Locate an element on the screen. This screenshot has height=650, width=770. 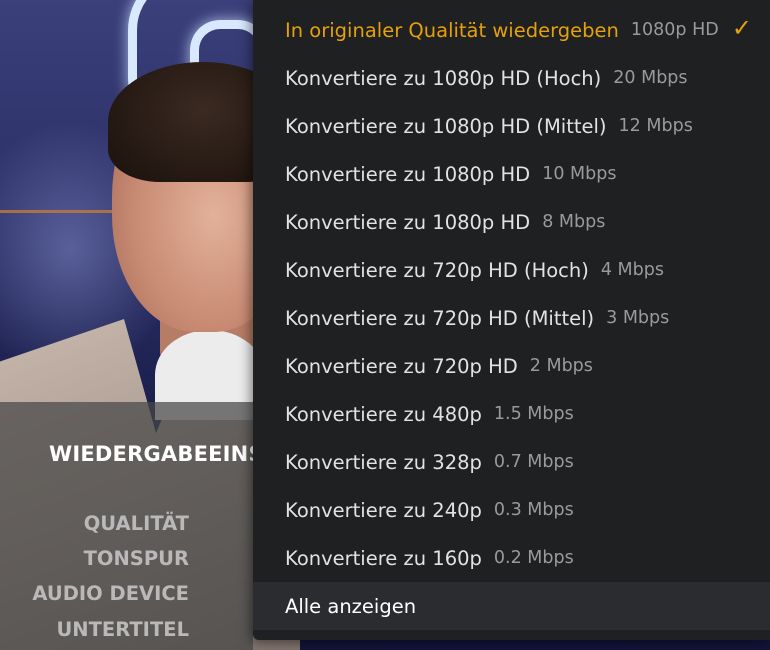
quality-option-rate: 2 Mbps is located at coordinates (561, 366).